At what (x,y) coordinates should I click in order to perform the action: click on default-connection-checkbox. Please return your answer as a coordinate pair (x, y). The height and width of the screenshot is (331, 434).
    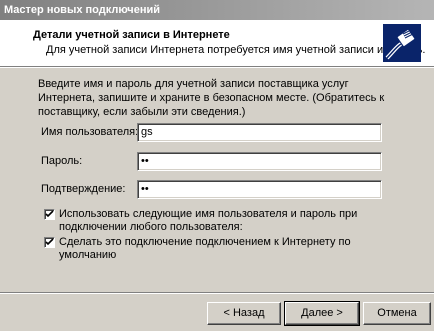
    Looking at the image, I should click on (49, 242).